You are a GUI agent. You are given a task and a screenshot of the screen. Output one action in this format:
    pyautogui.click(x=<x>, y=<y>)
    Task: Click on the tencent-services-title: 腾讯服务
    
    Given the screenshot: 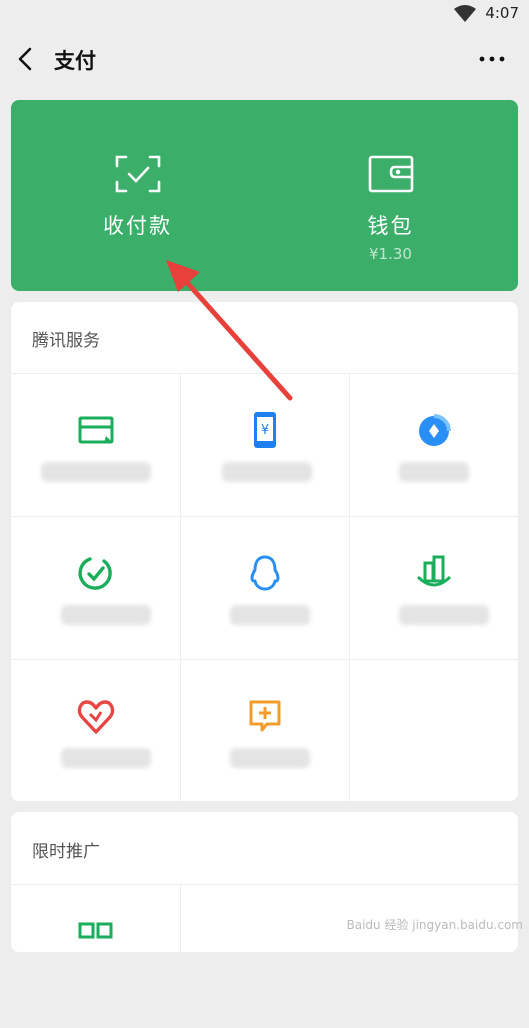 What is the action you would take?
    pyautogui.click(x=66, y=341)
    